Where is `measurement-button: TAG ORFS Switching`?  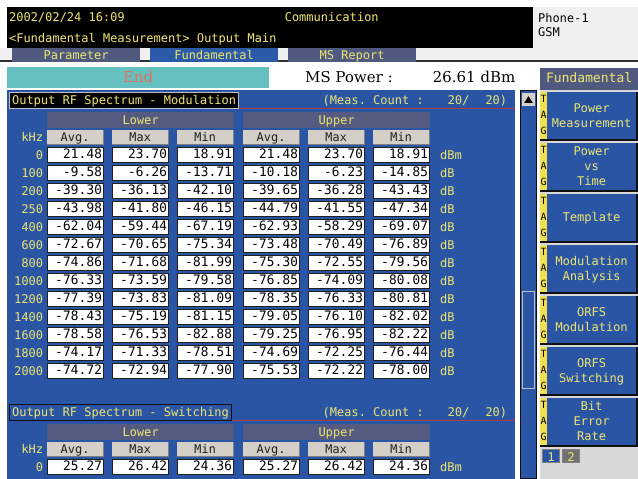
measurement-button: TAG ORFS Switching is located at coordinates (589, 371).